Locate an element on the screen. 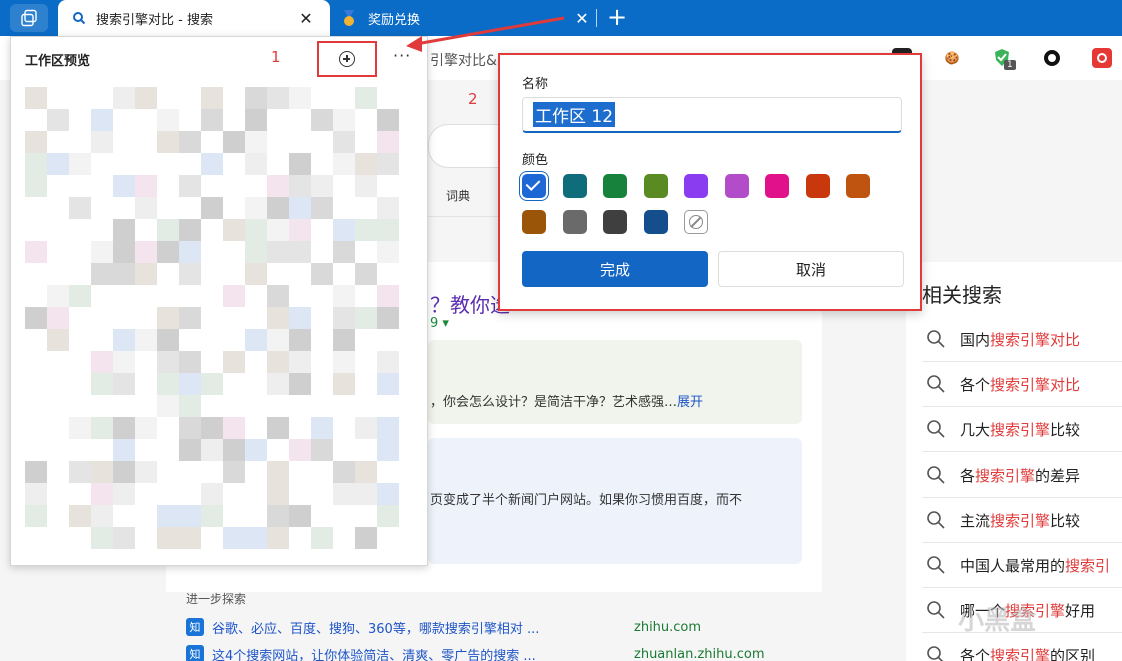 Image resolution: width=1122 pixels, height=661 pixels. add-workspace-button is located at coordinates (347, 59).